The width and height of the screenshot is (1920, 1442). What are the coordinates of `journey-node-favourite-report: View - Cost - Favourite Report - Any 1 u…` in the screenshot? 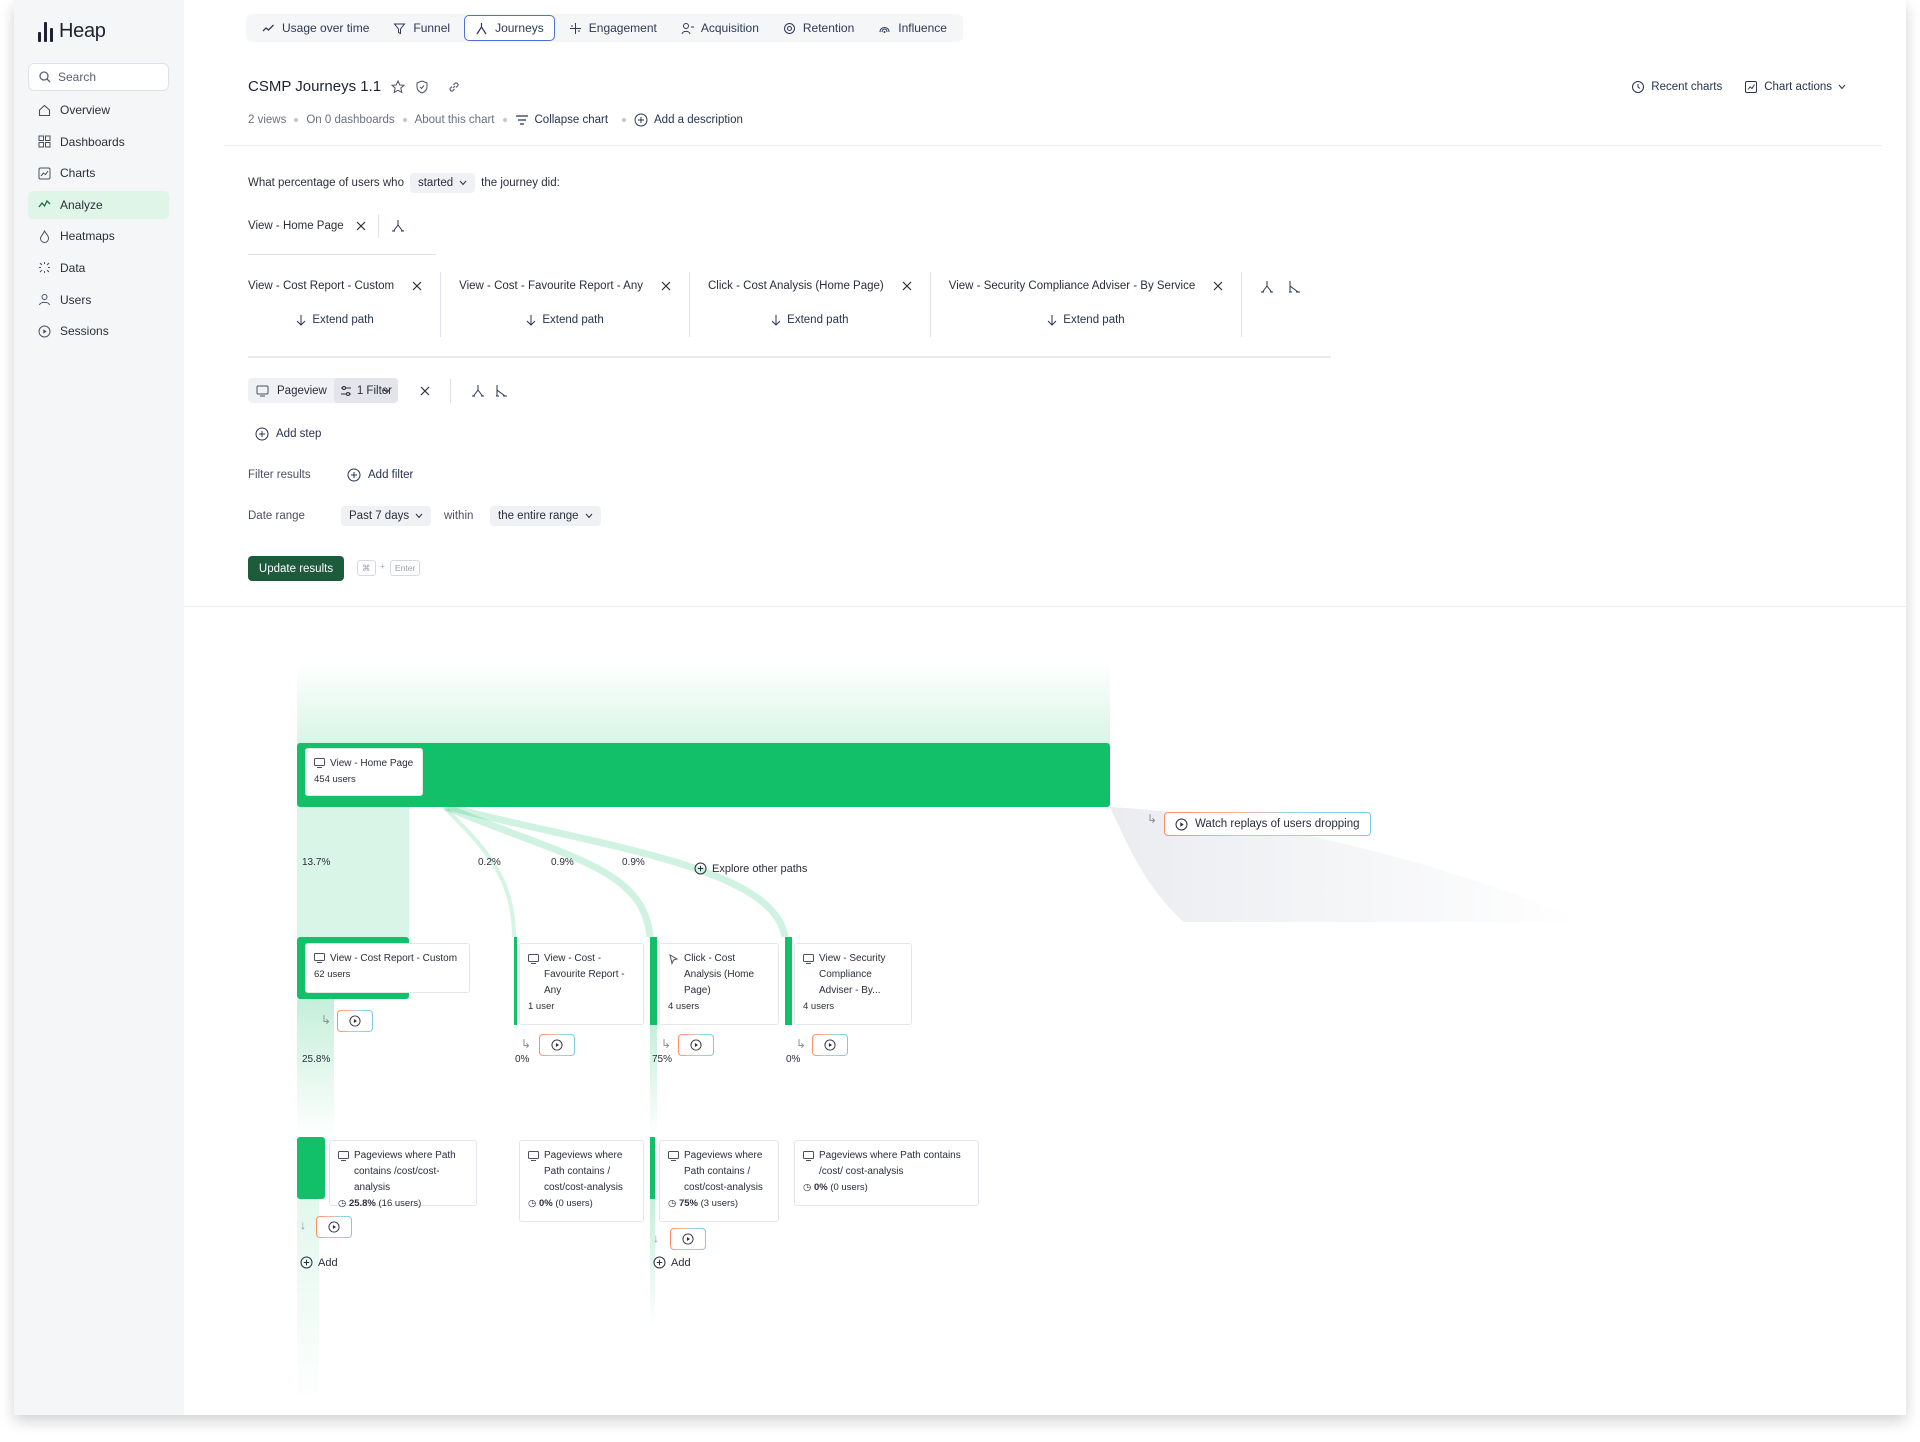 It's located at (581, 984).